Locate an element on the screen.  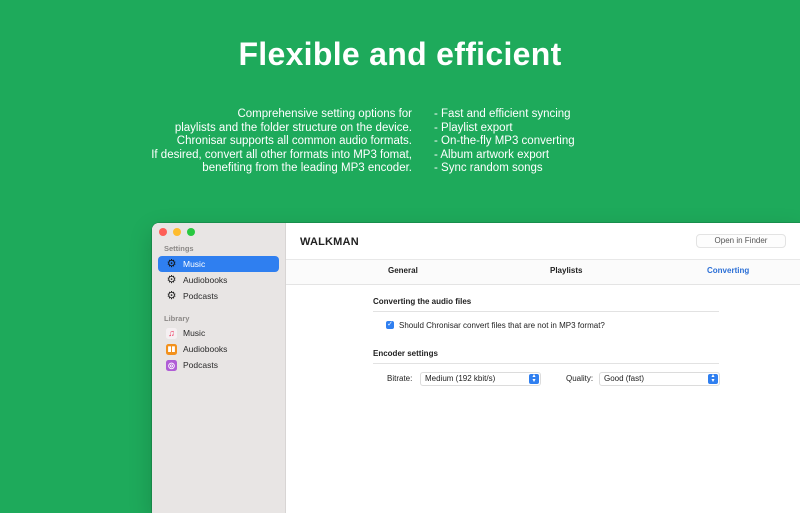
sidebar-item-settings-audiobooks: ⚙ Audiobooks is located at coordinates (218, 280).